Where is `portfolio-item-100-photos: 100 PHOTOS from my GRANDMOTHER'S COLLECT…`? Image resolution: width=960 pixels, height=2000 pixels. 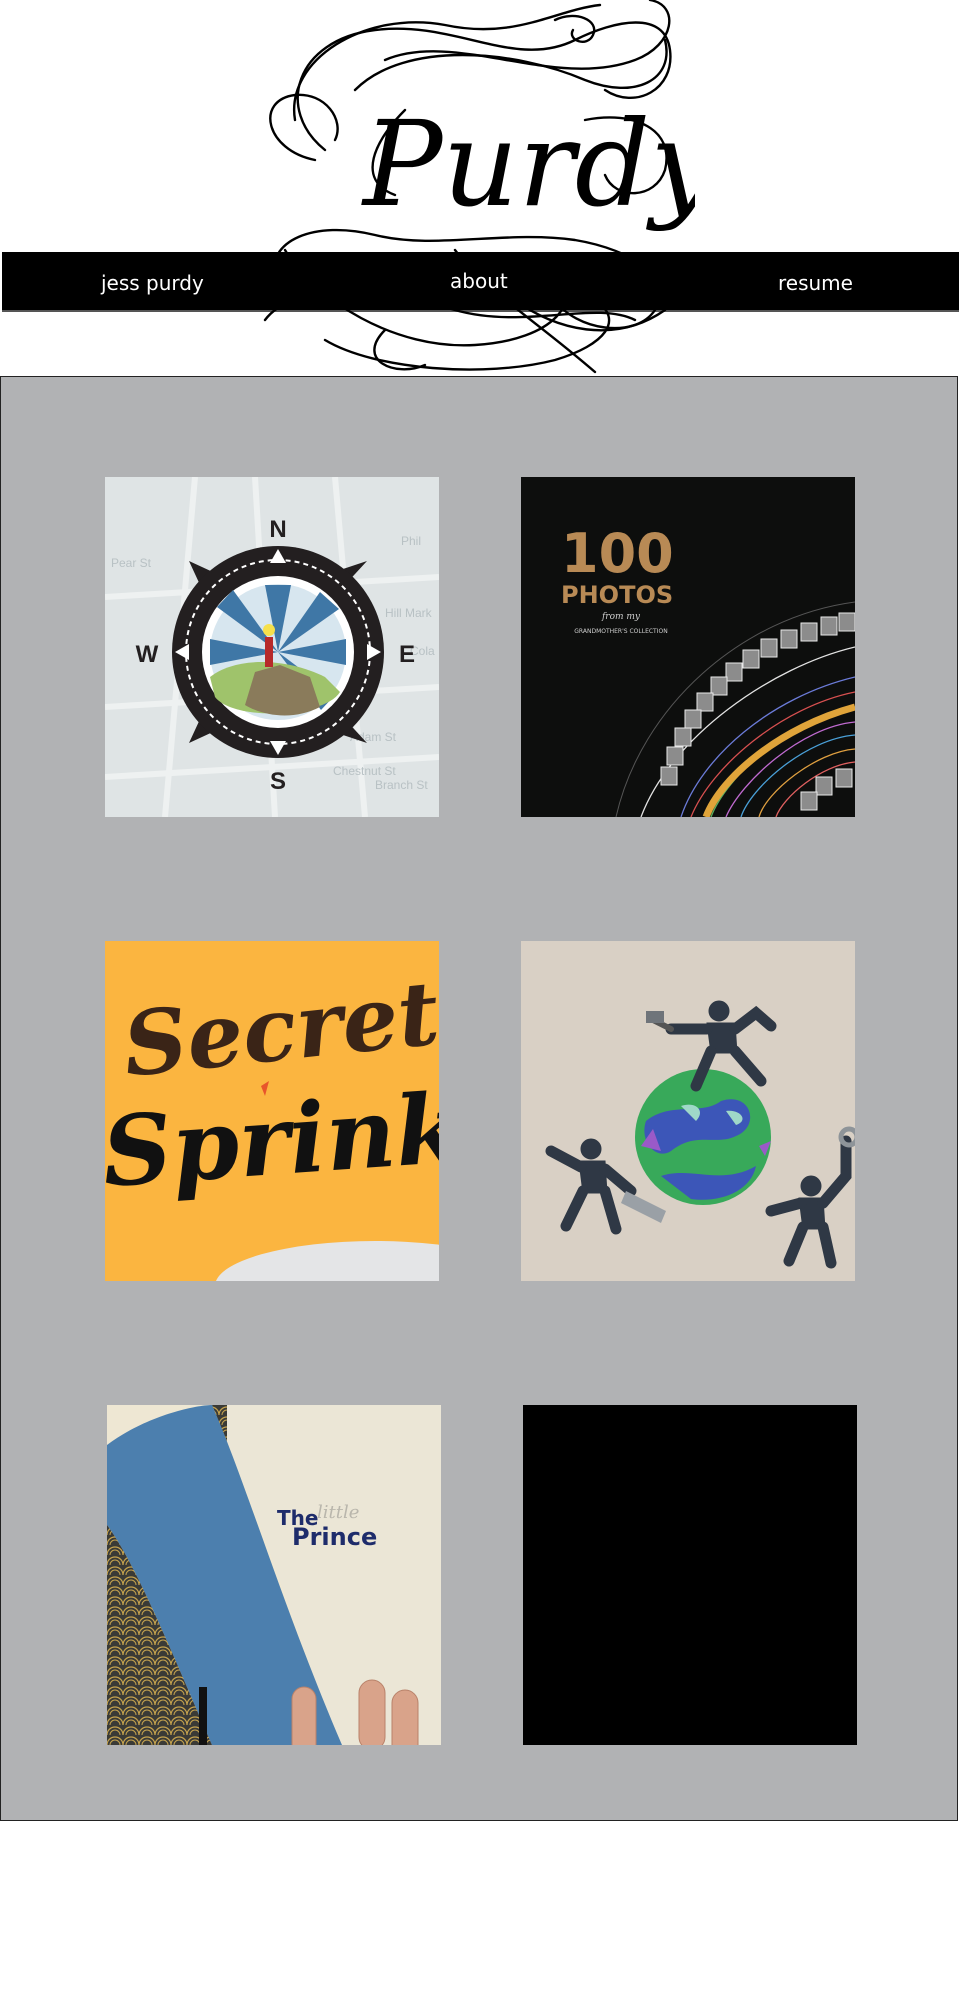 portfolio-item-100-photos: 100 PHOTOS from my GRANDMOTHER'S COLLECT… is located at coordinates (688, 647).